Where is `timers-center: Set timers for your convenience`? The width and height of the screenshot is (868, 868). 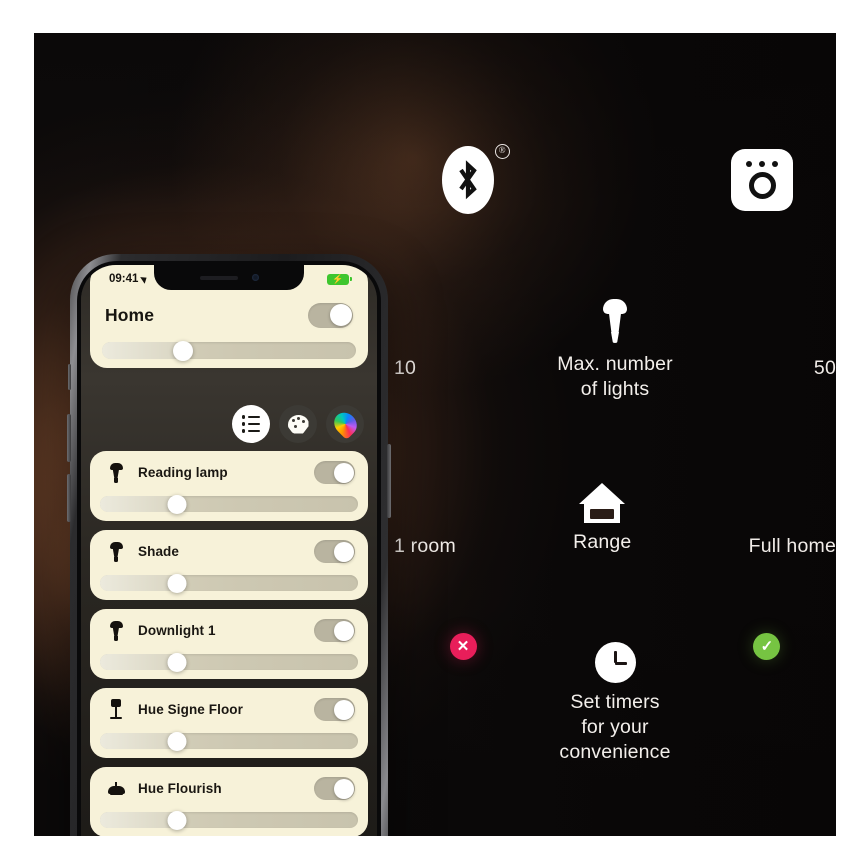 timers-center: Set timers for your convenience is located at coordinates (615, 699).